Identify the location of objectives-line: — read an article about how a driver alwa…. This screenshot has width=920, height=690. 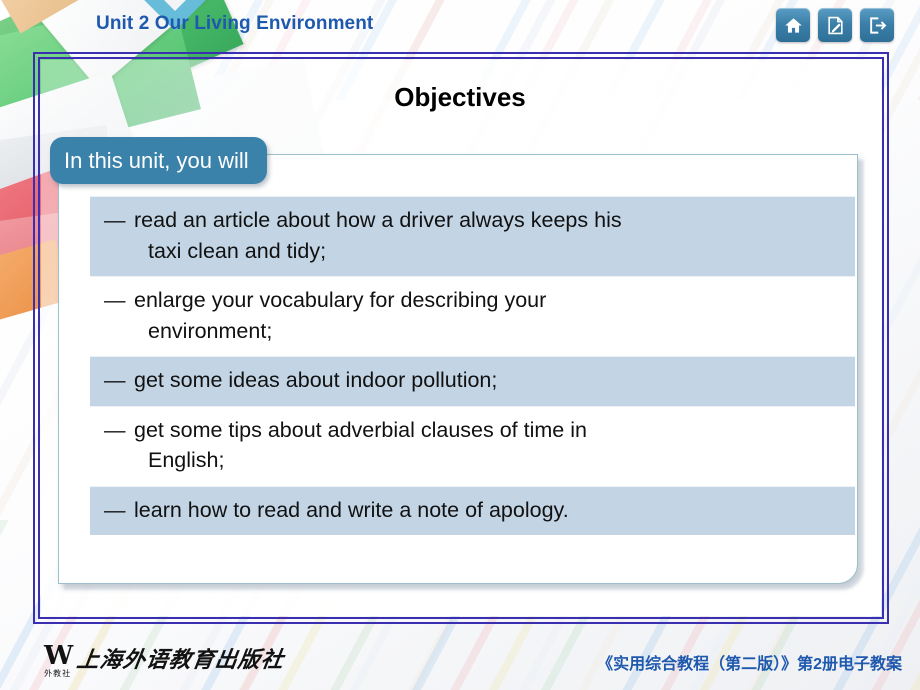
(472, 220).